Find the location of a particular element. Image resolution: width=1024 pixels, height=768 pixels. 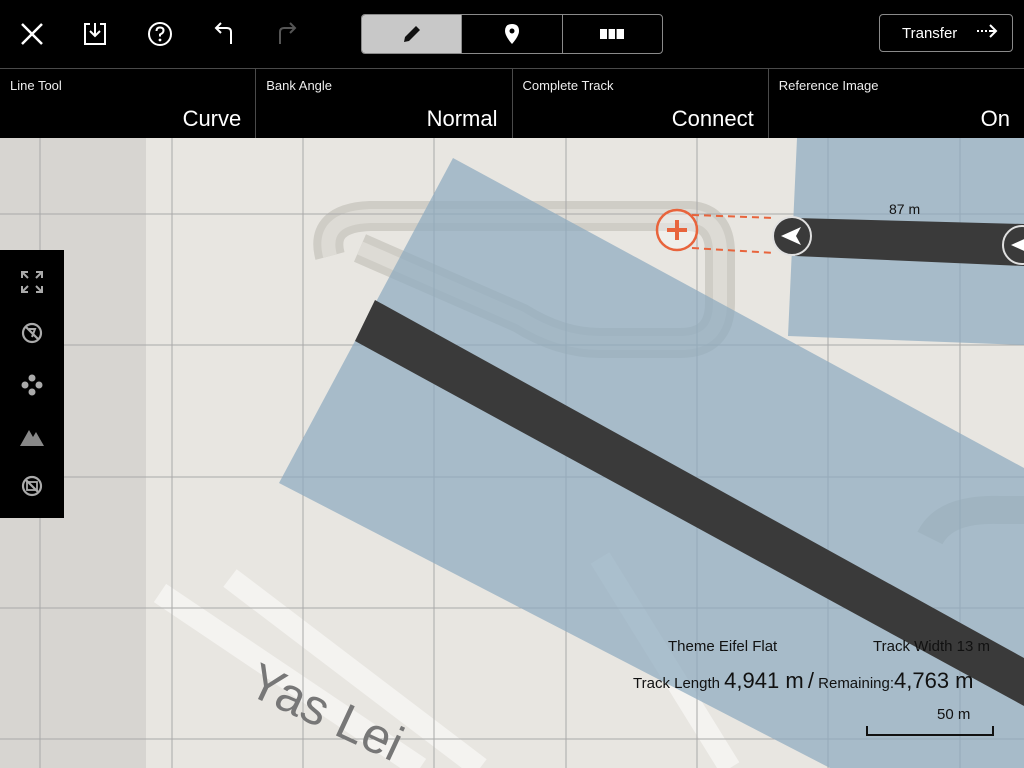

expand-icon is located at coordinates (32, 282).